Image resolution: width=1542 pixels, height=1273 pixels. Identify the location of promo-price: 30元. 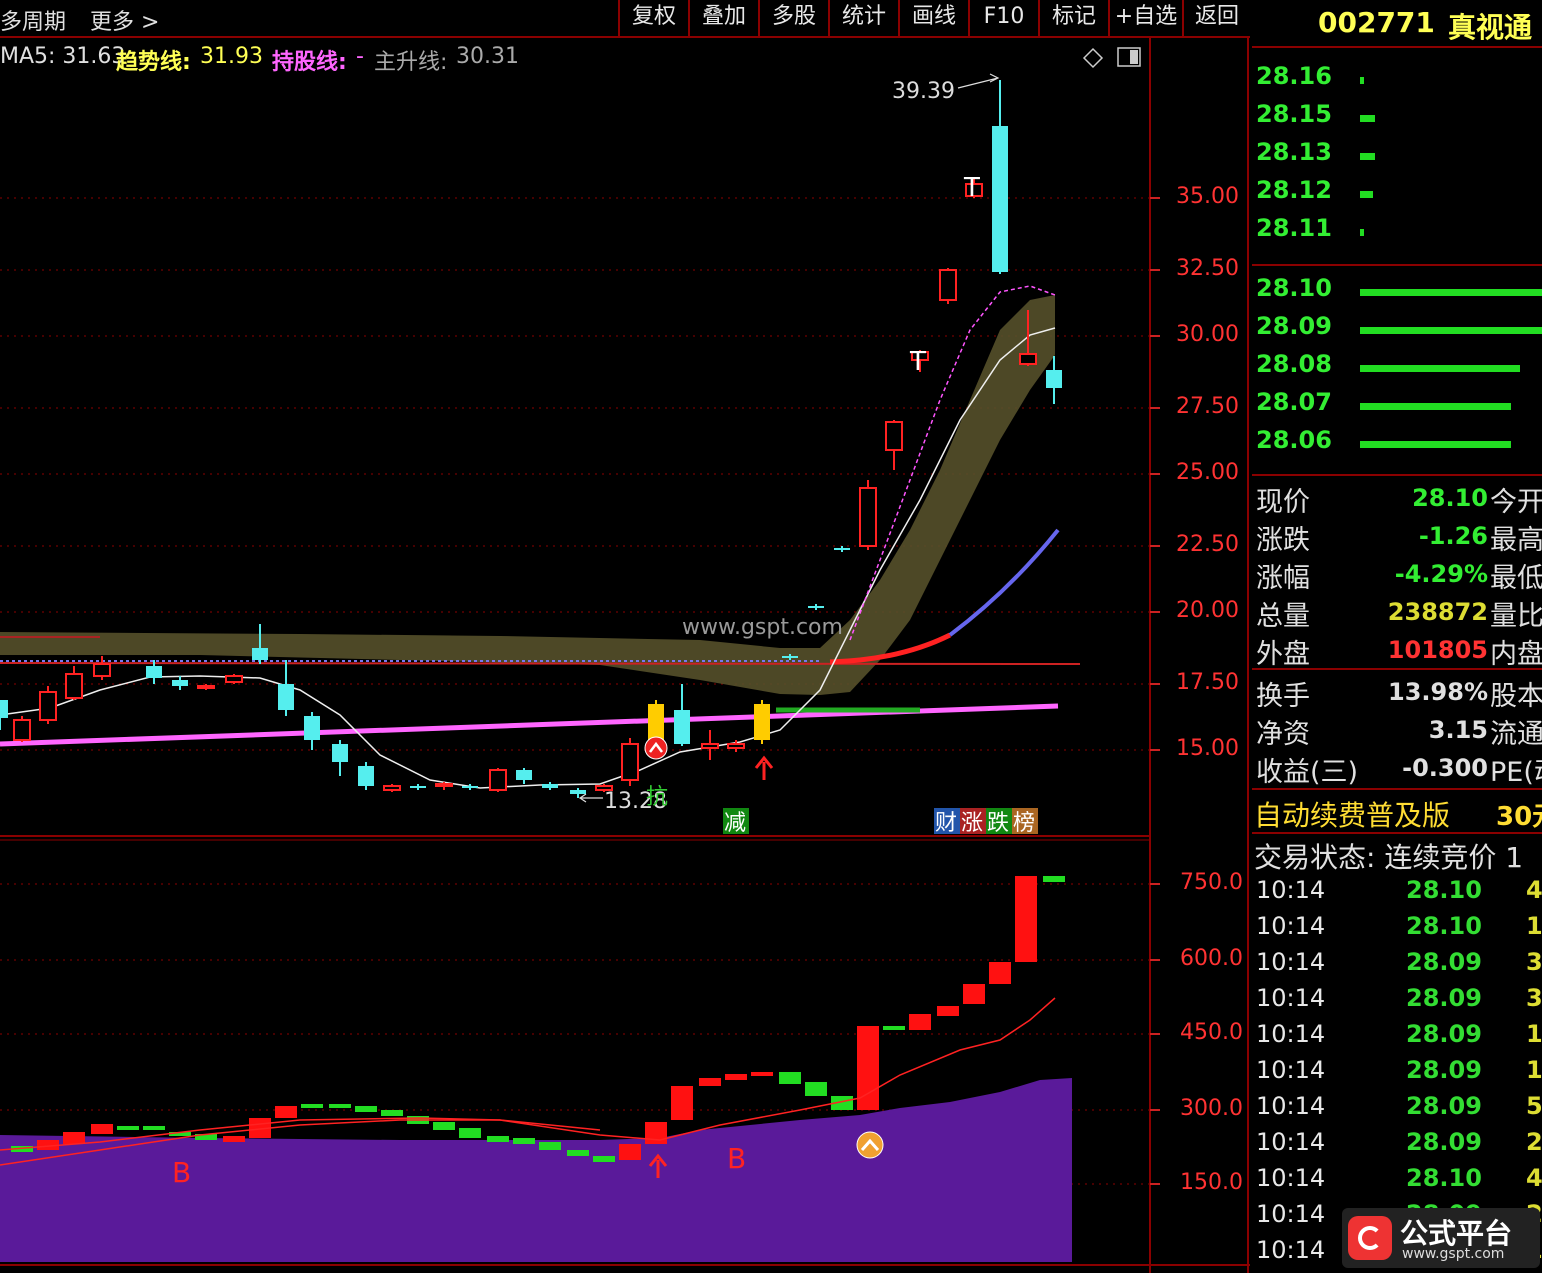
(1519, 814).